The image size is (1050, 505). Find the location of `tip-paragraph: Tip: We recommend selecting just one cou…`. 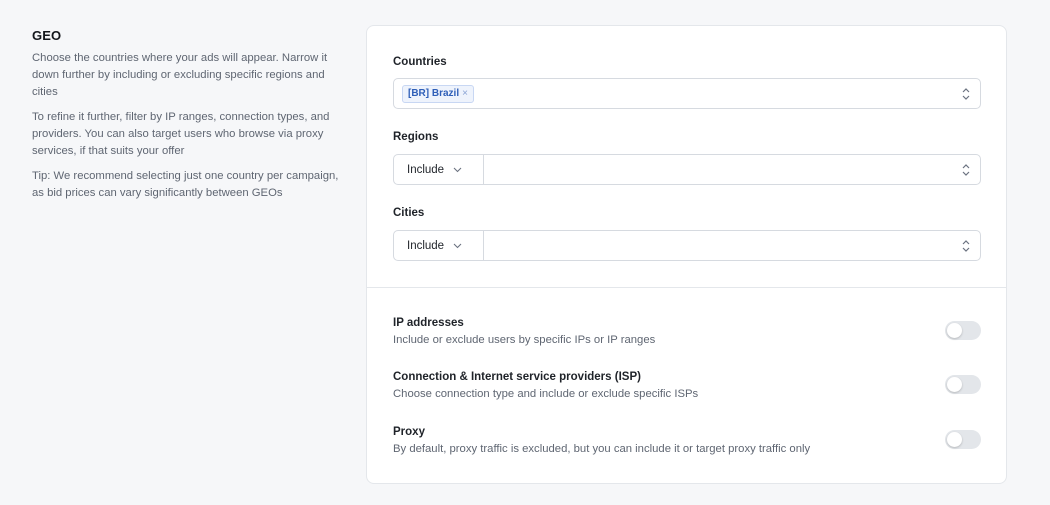

tip-paragraph: Tip: We recommend selecting just one cou… is located at coordinates (185, 184).